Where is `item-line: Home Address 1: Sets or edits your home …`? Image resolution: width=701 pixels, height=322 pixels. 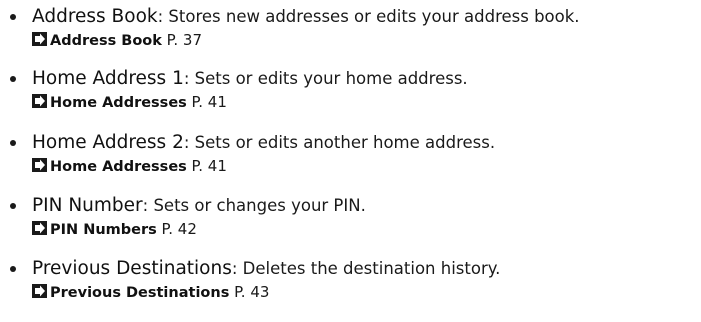
item-line: Home Address 1: Sets or edits your home … is located at coordinates (250, 79).